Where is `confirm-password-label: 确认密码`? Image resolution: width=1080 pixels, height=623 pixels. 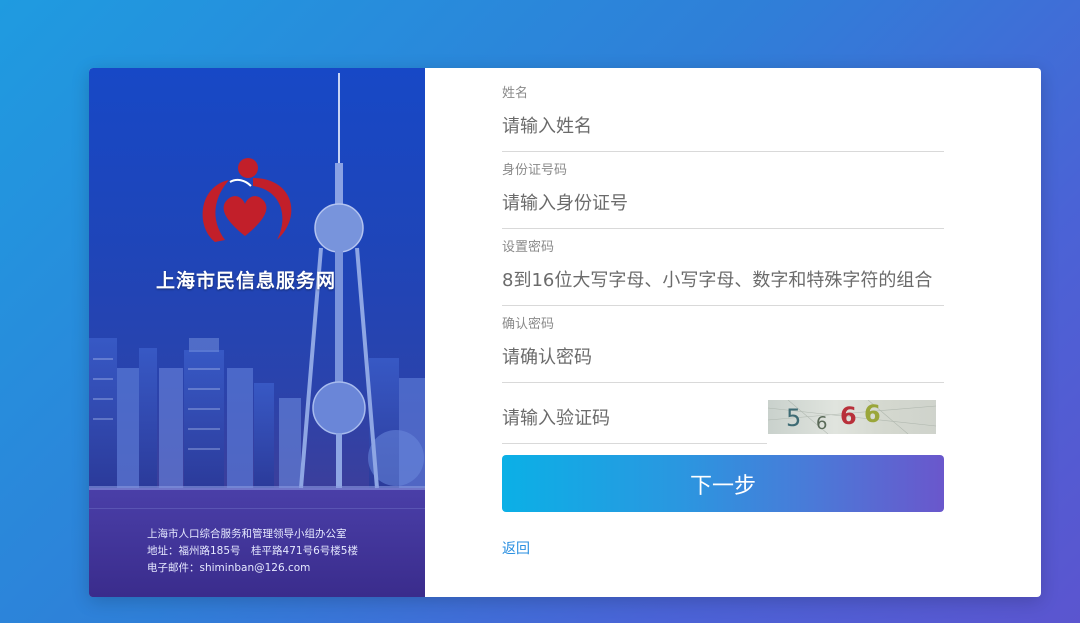
confirm-password-label: 确认密码 is located at coordinates (528, 324).